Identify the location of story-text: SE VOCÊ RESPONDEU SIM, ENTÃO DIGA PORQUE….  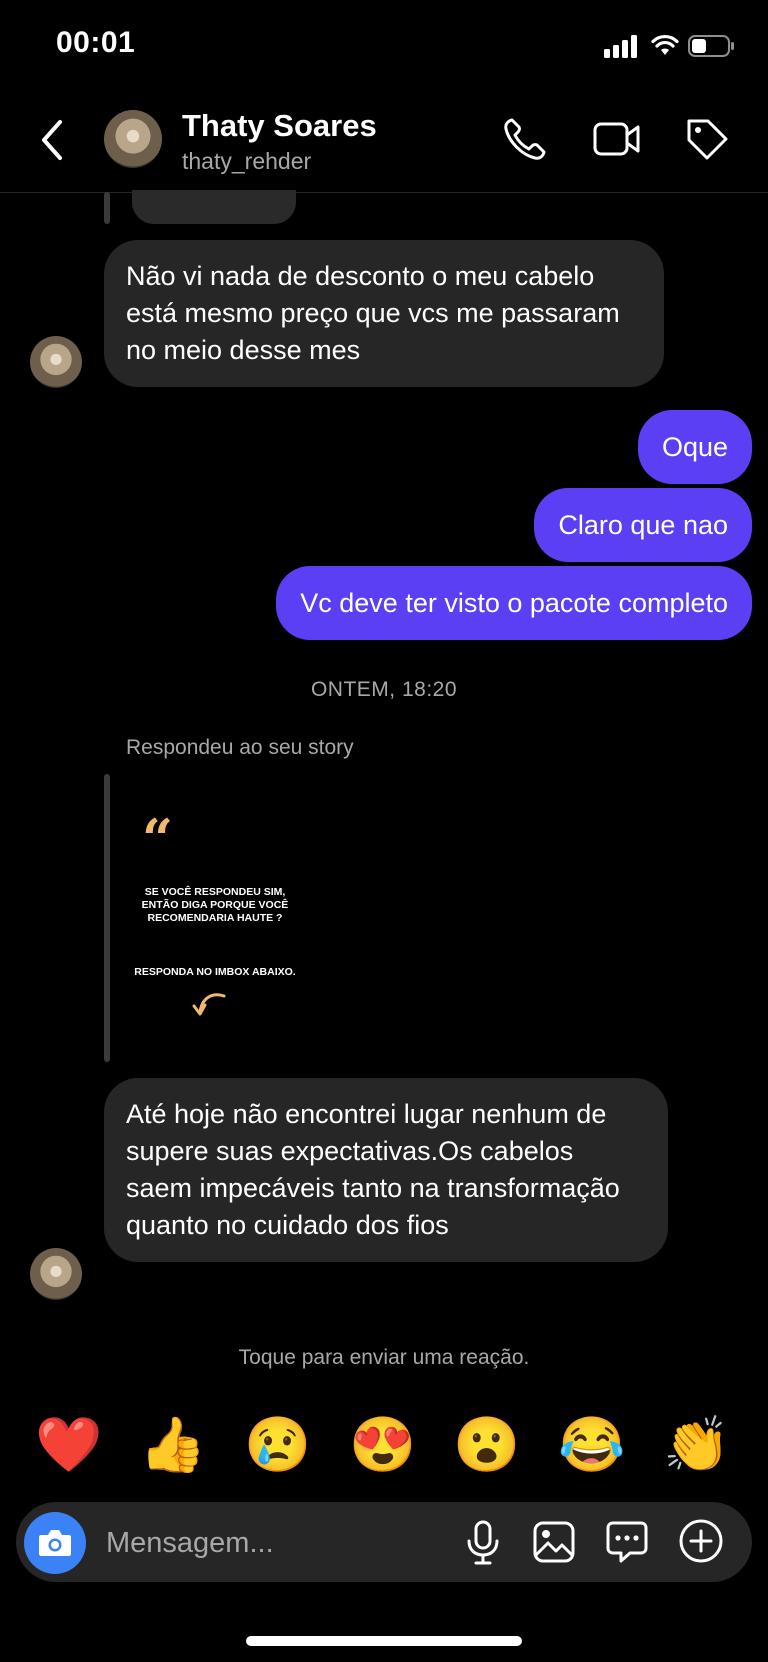
(215, 905).